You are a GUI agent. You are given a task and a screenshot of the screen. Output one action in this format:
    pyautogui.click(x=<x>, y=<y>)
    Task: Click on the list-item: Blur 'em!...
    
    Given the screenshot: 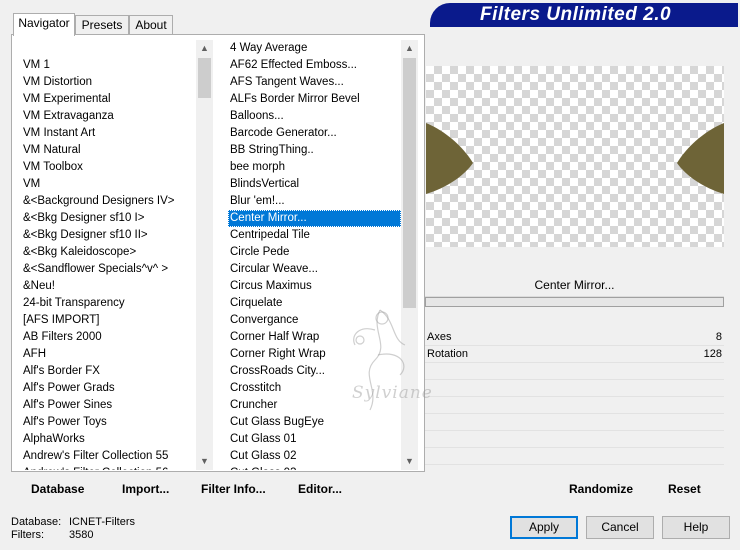 What is the action you would take?
    pyautogui.click(x=314, y=201)
    